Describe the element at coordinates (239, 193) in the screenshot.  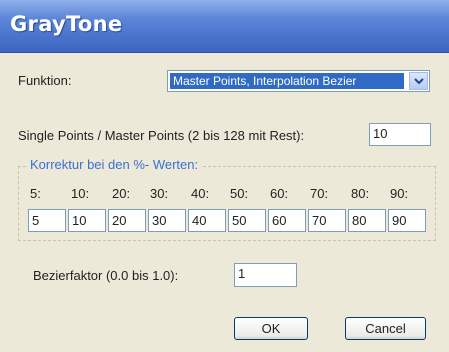
I see `pct-label-50: 50:` at that location.